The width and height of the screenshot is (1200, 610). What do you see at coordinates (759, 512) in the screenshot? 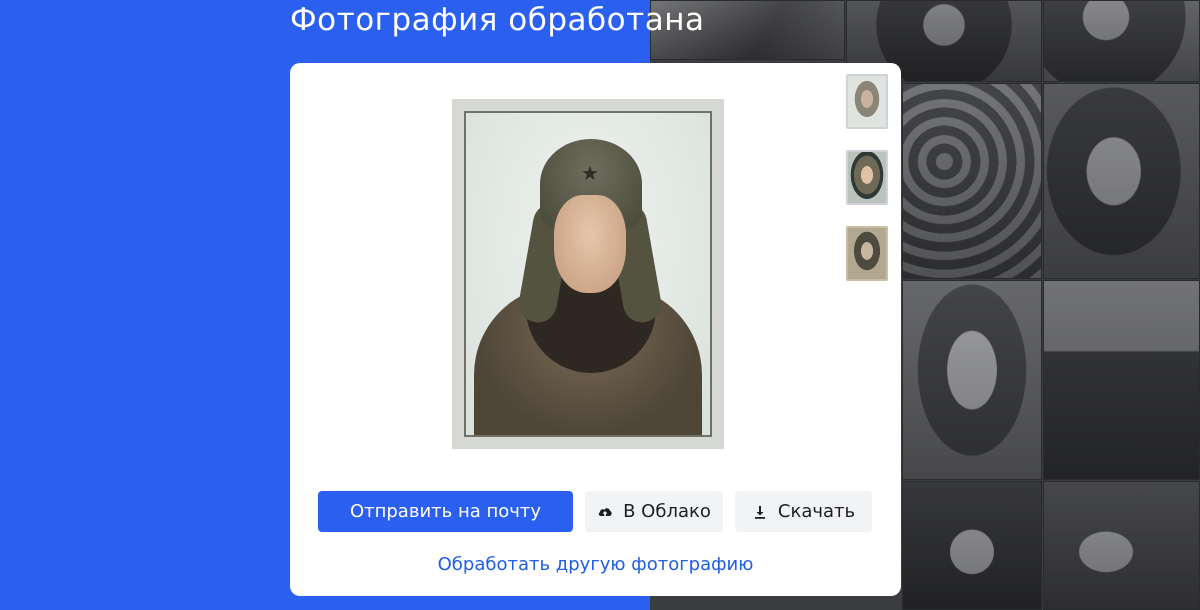
I see `download-icon` at bounding box center [759, 512].